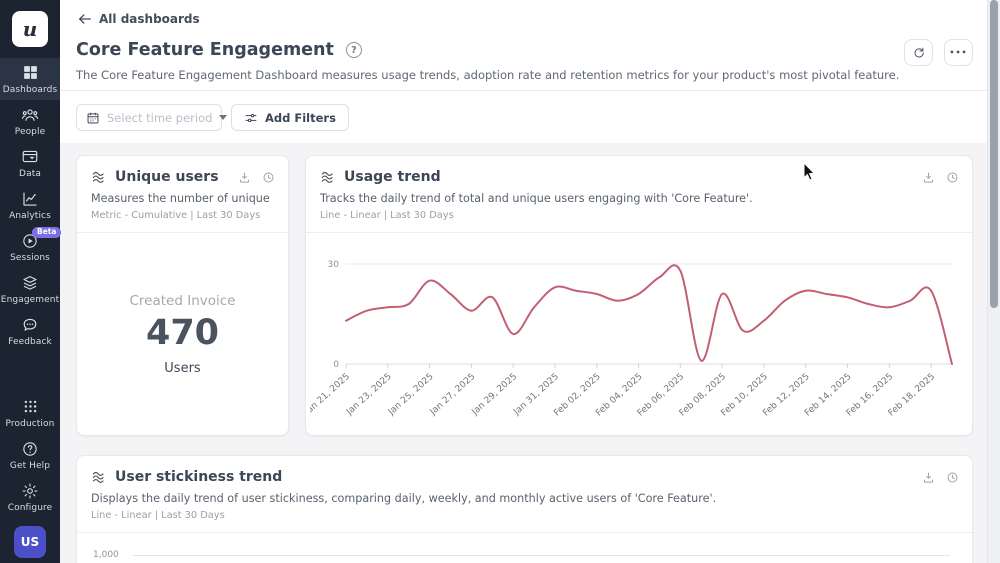  Describe the element at coordinates (199, 477) in the screenshot. I see `card-title: User stickiness trend` at that location.